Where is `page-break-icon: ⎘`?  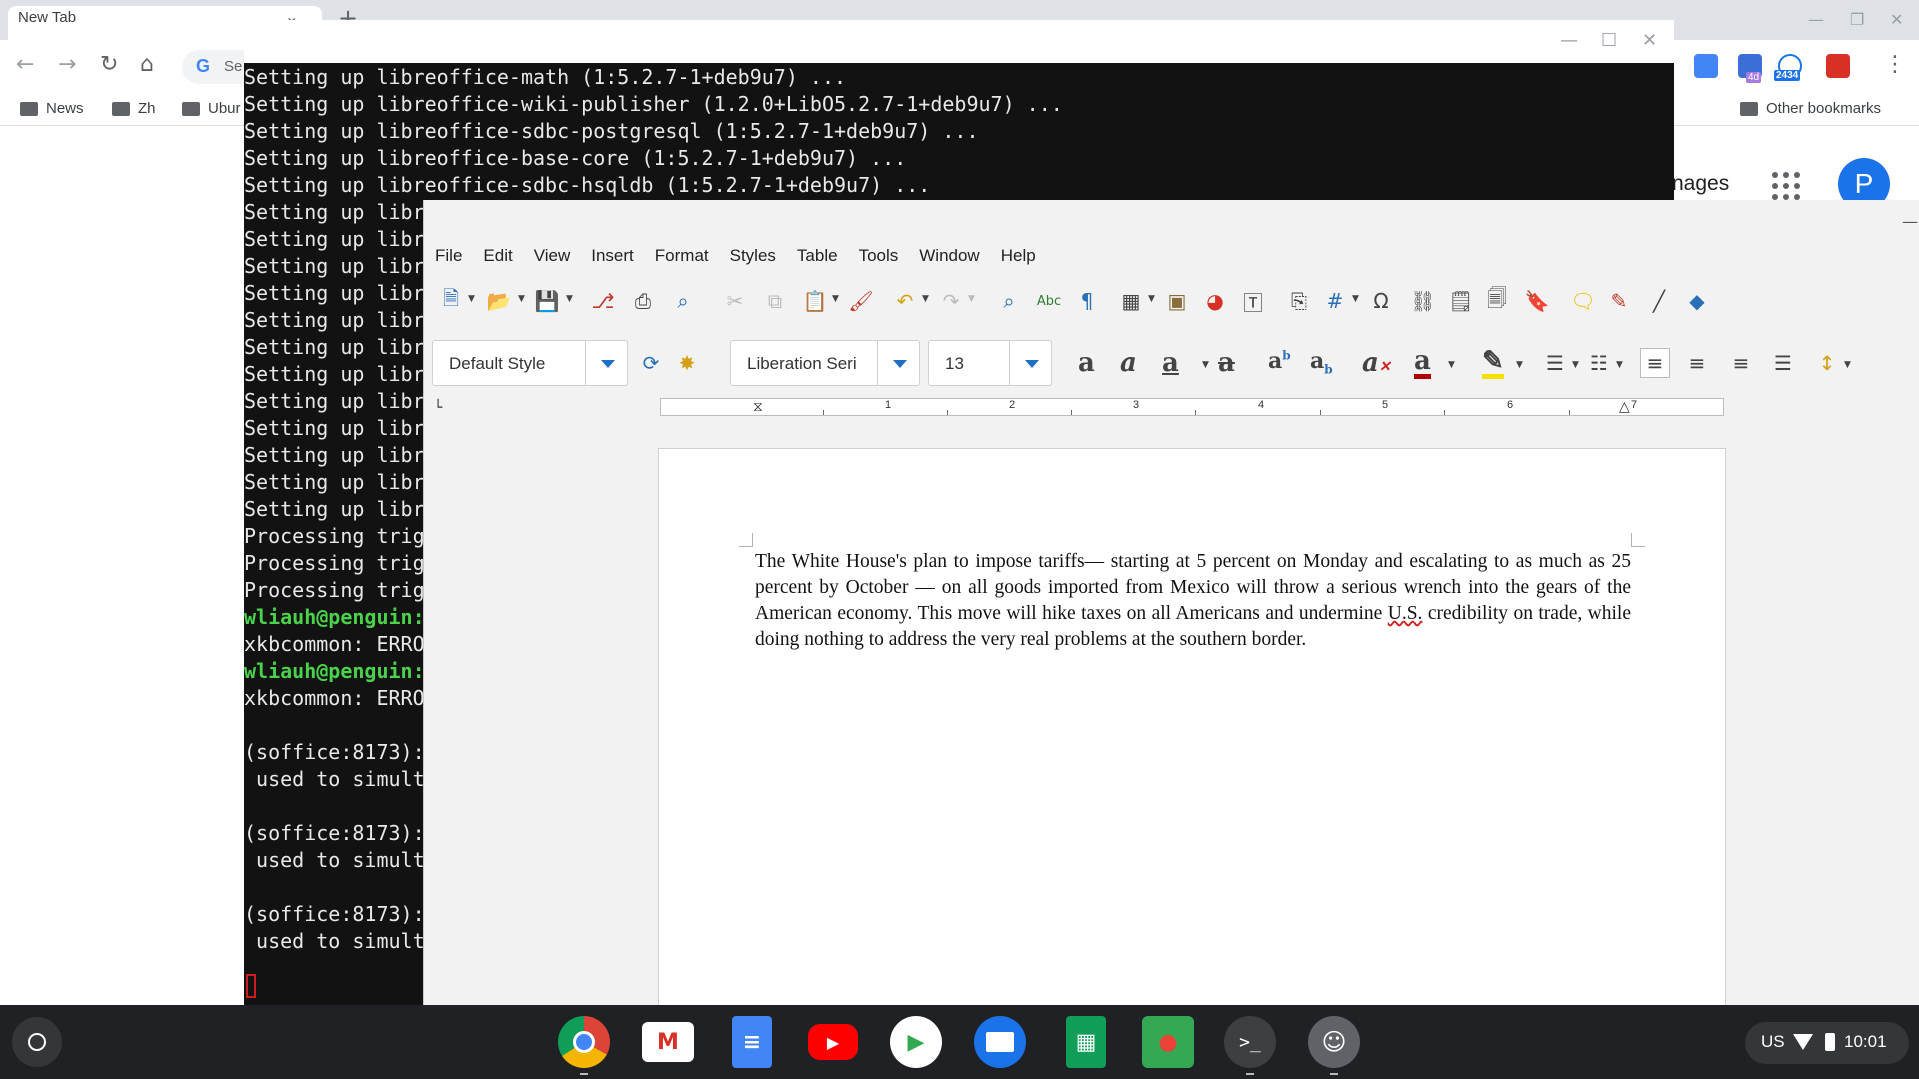 page-break-icon: ⎘ is located at coordinates (1299, 301).